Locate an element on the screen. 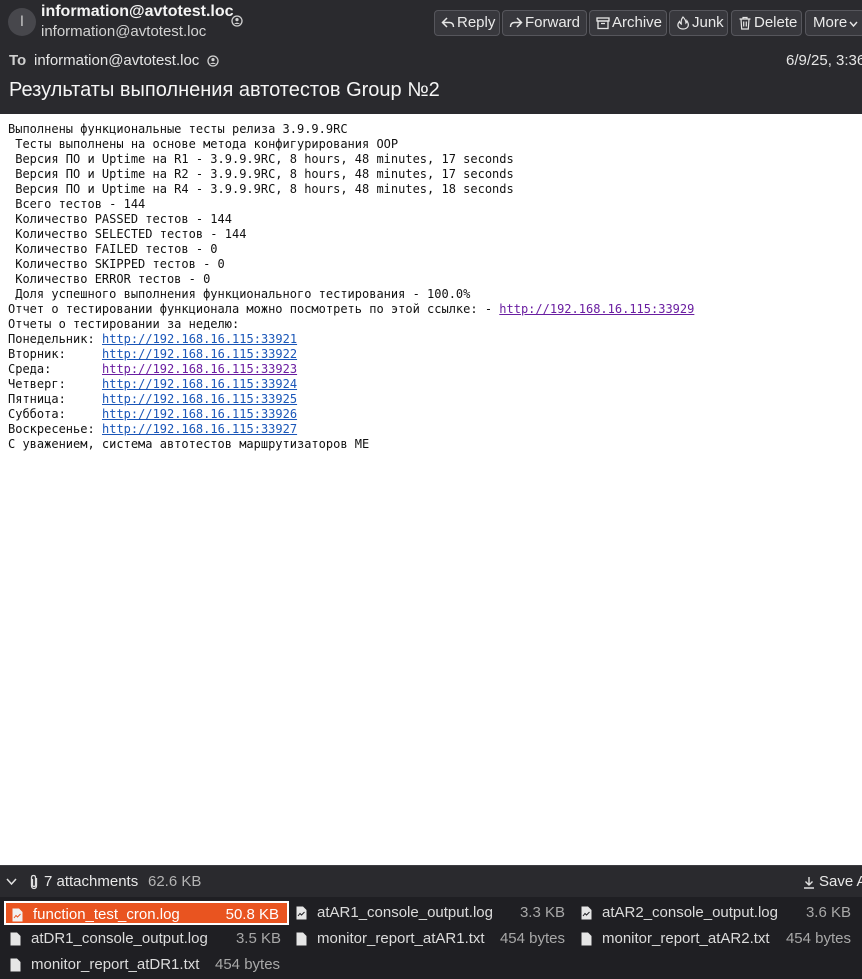  attachment-size: 3.6 KB is located at coordinates (828, 912).